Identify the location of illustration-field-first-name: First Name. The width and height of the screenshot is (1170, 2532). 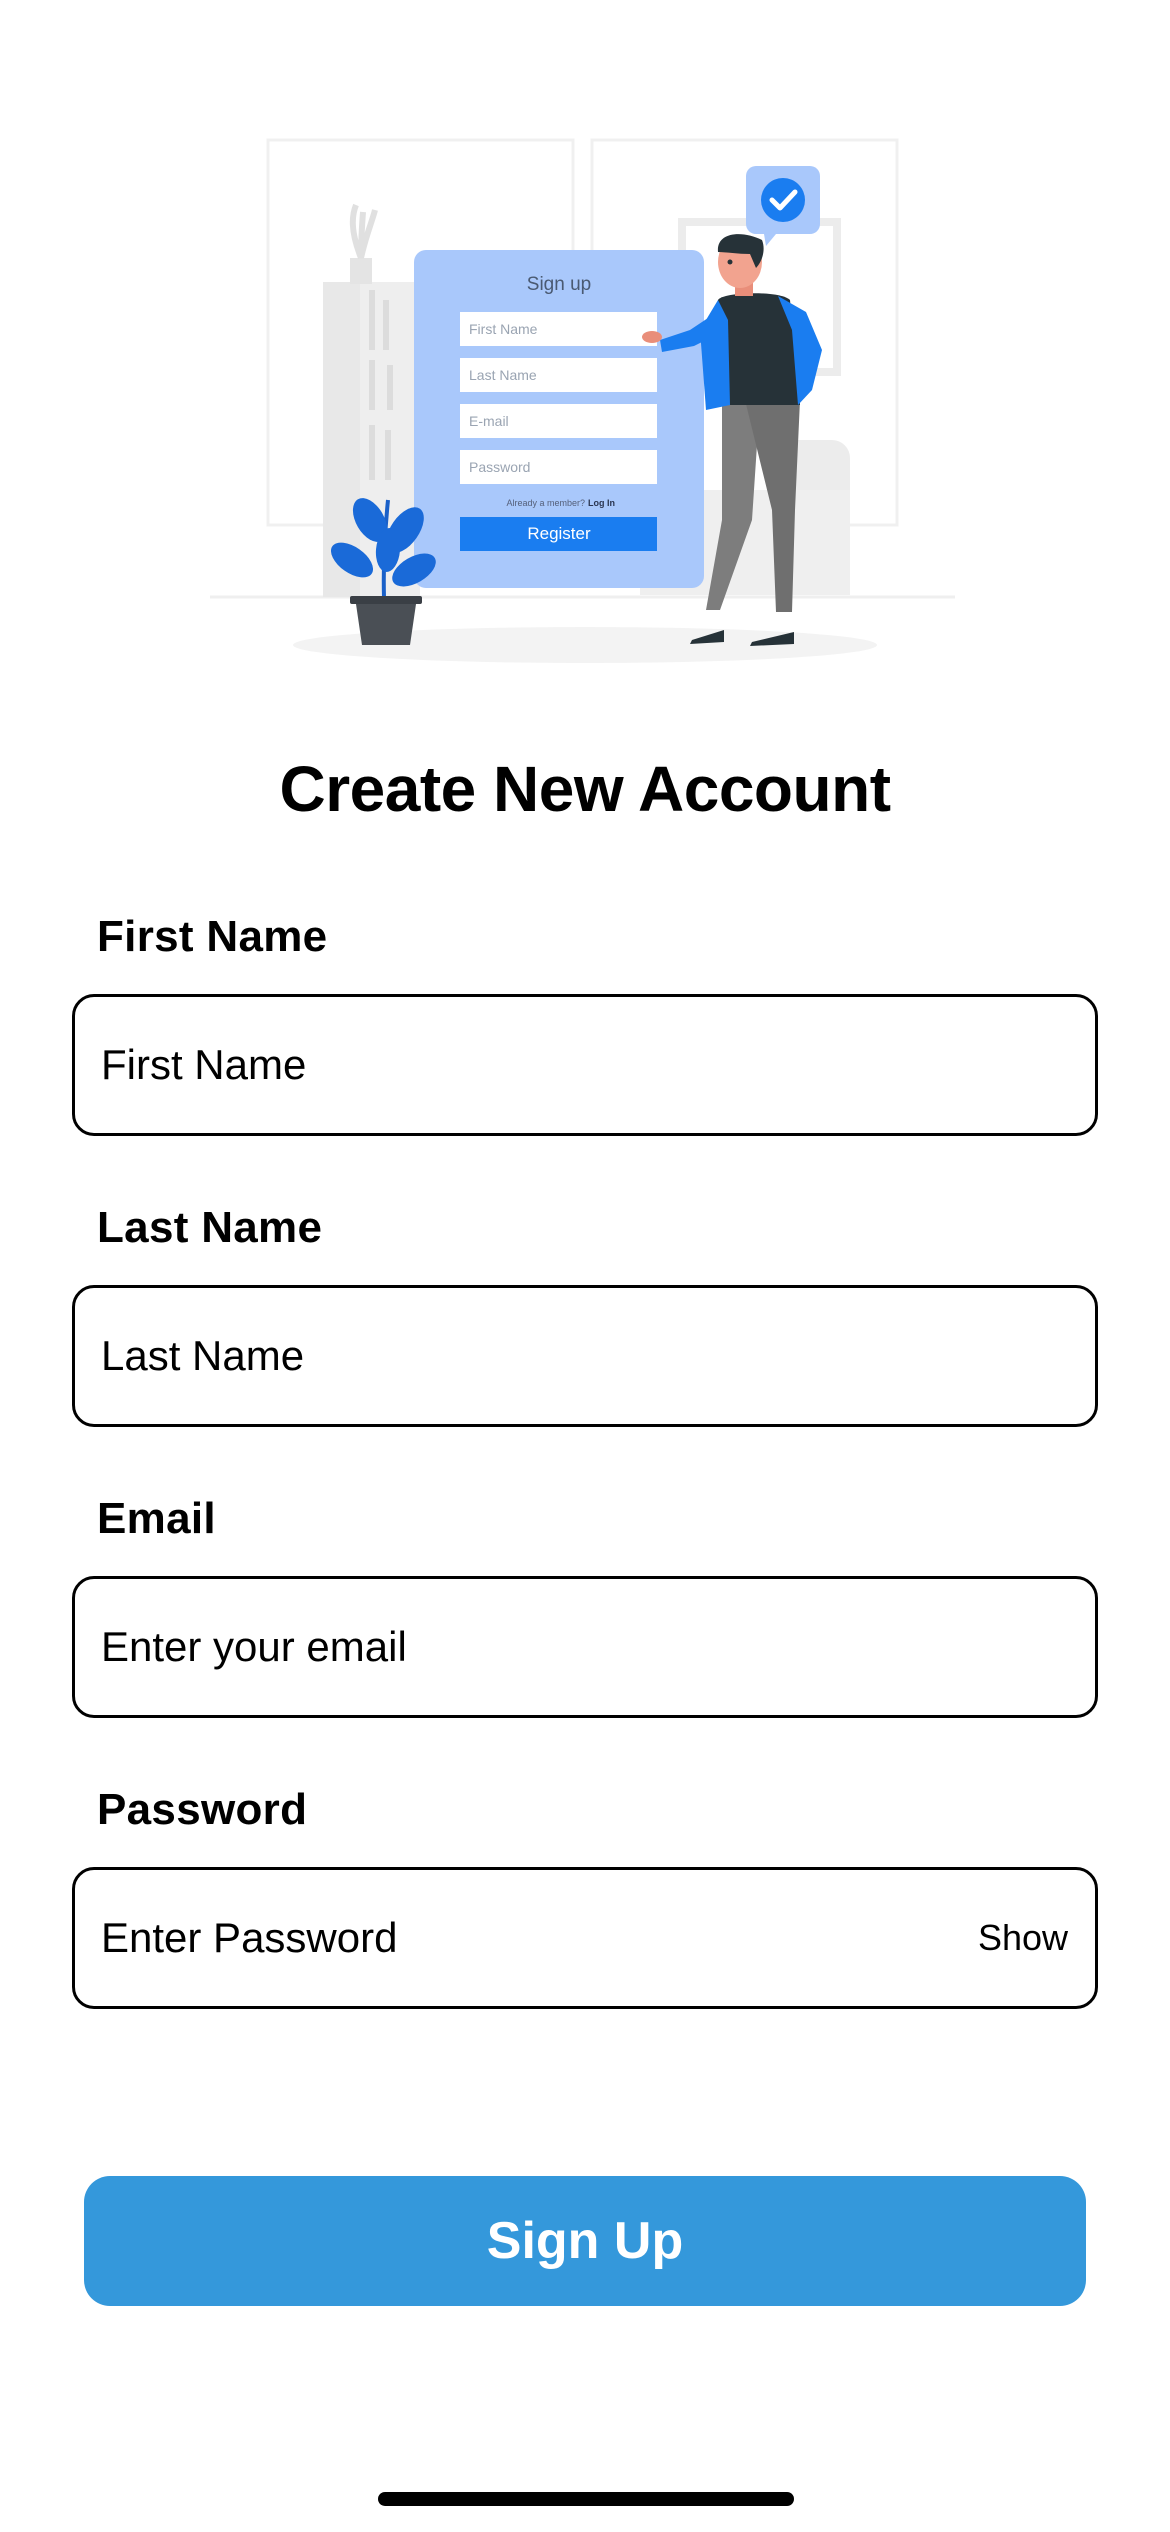
(503, 329).